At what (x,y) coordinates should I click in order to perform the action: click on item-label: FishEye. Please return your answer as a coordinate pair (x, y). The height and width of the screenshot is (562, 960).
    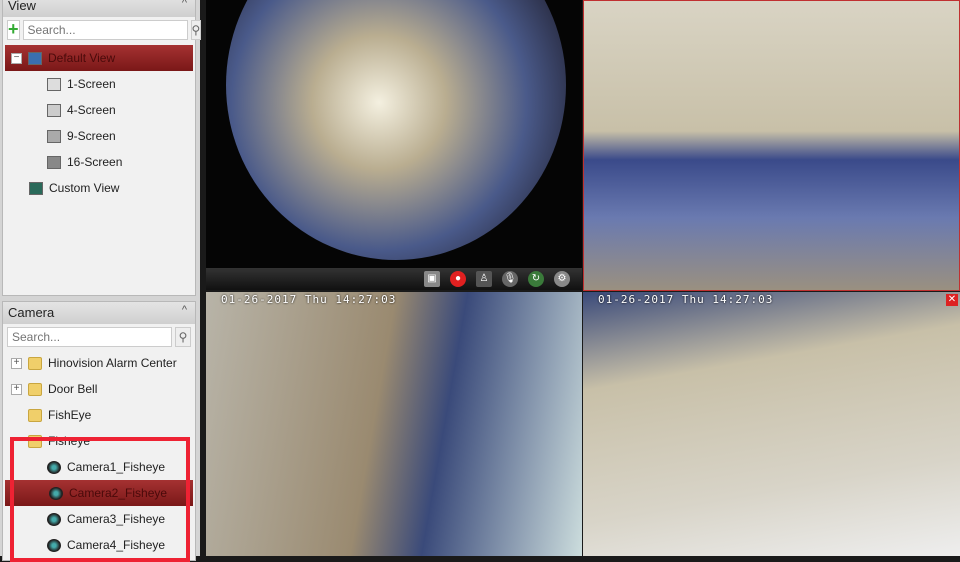
    Looking at the image, I should click on (70, 415).